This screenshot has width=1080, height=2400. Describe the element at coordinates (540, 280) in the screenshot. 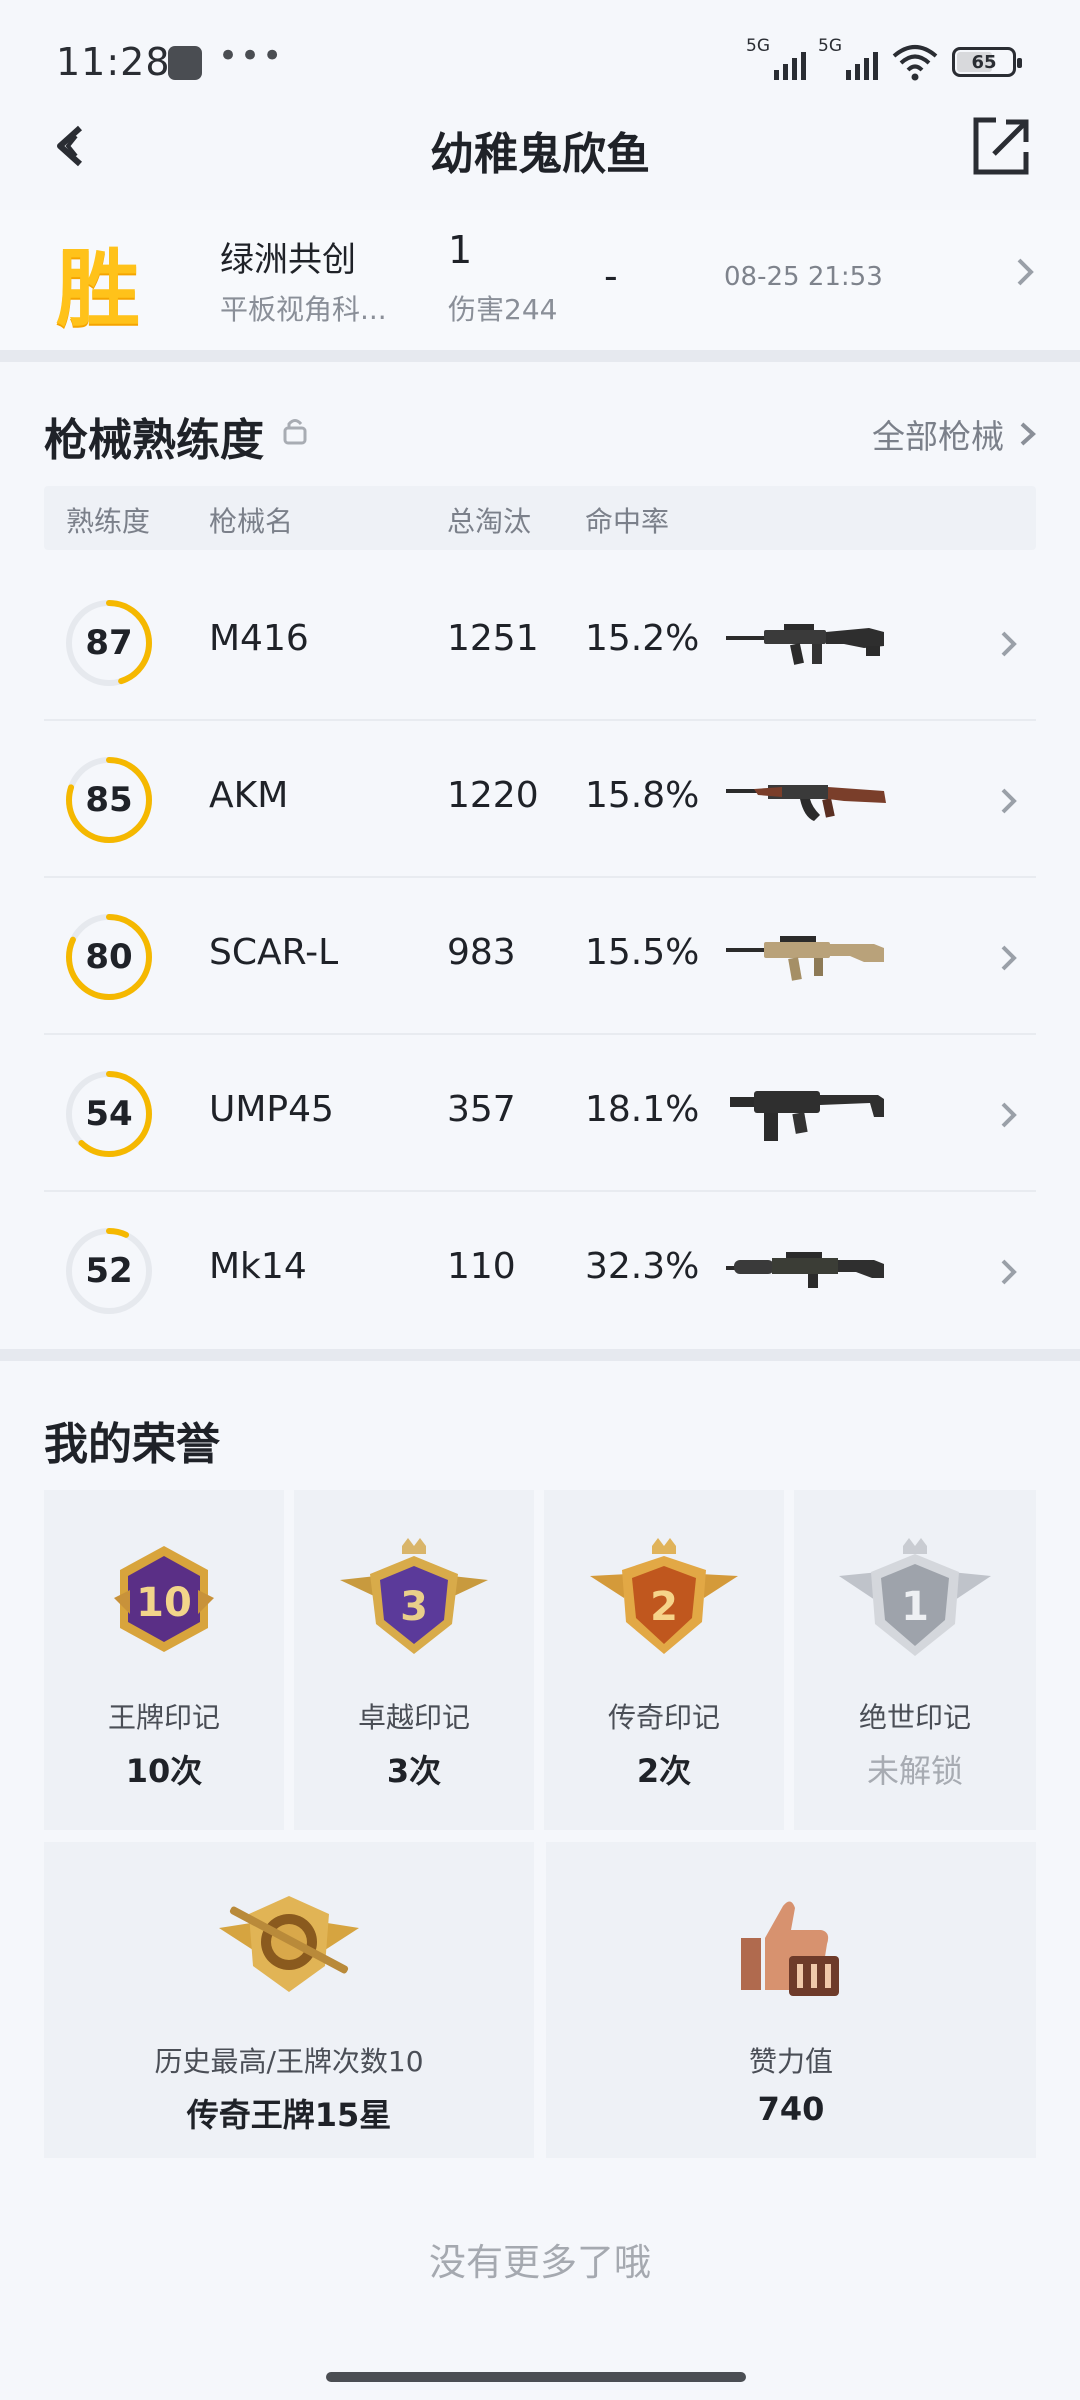

I see `match-record: 胜 绿洲共创 平板视角科... 1 伤害244 - 08-25 21:53` at that location.